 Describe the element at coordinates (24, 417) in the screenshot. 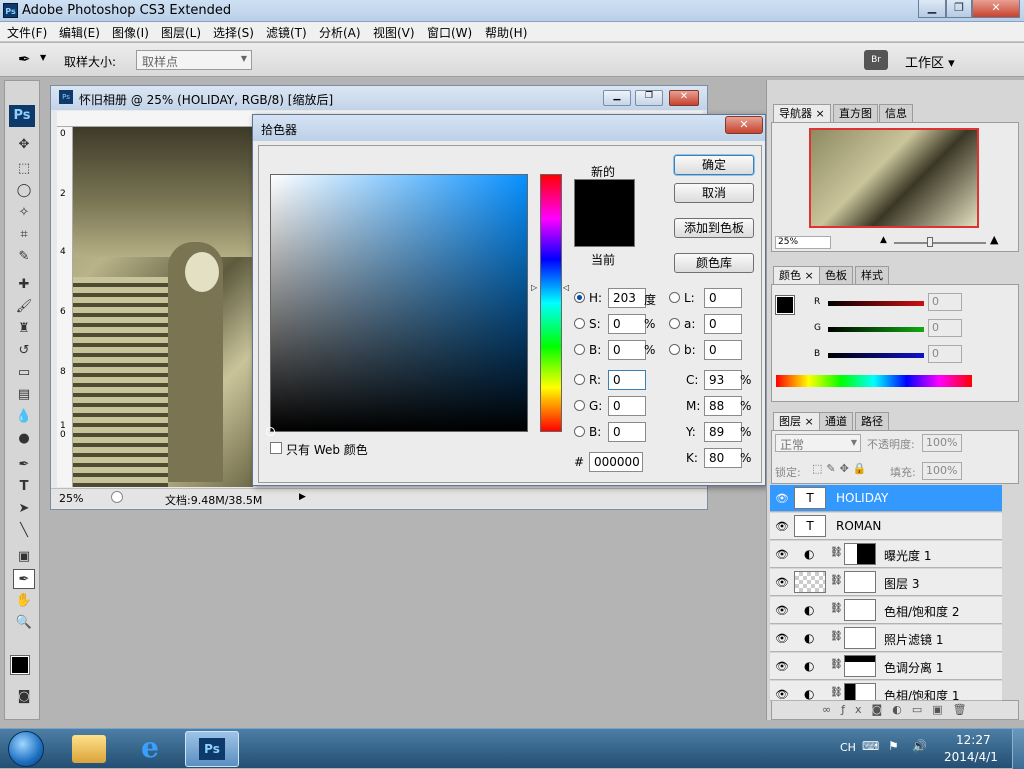

I see `blur-tool-icon: 💧` at that location.